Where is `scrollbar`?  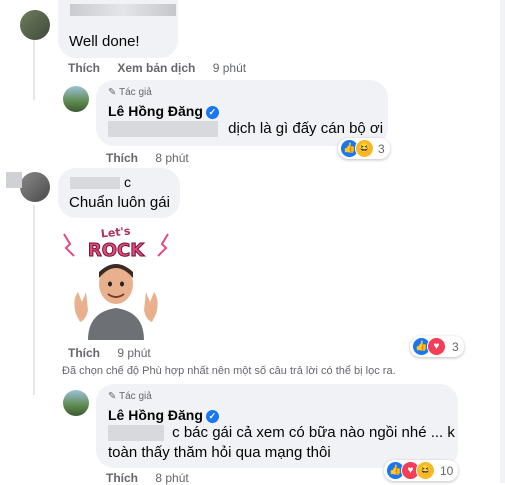
scrollbar is located at coordinates (502, 241).